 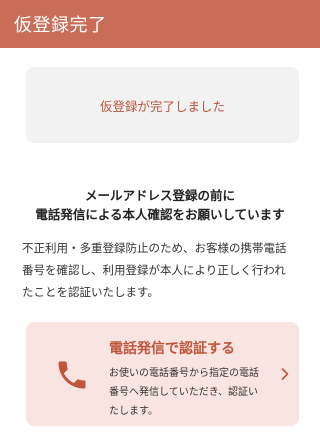 What do you see at coordinates (90, 292) in the screenshot?
I see `description-line-3: たことを認証いたします。` at bounding box center [90, 292].